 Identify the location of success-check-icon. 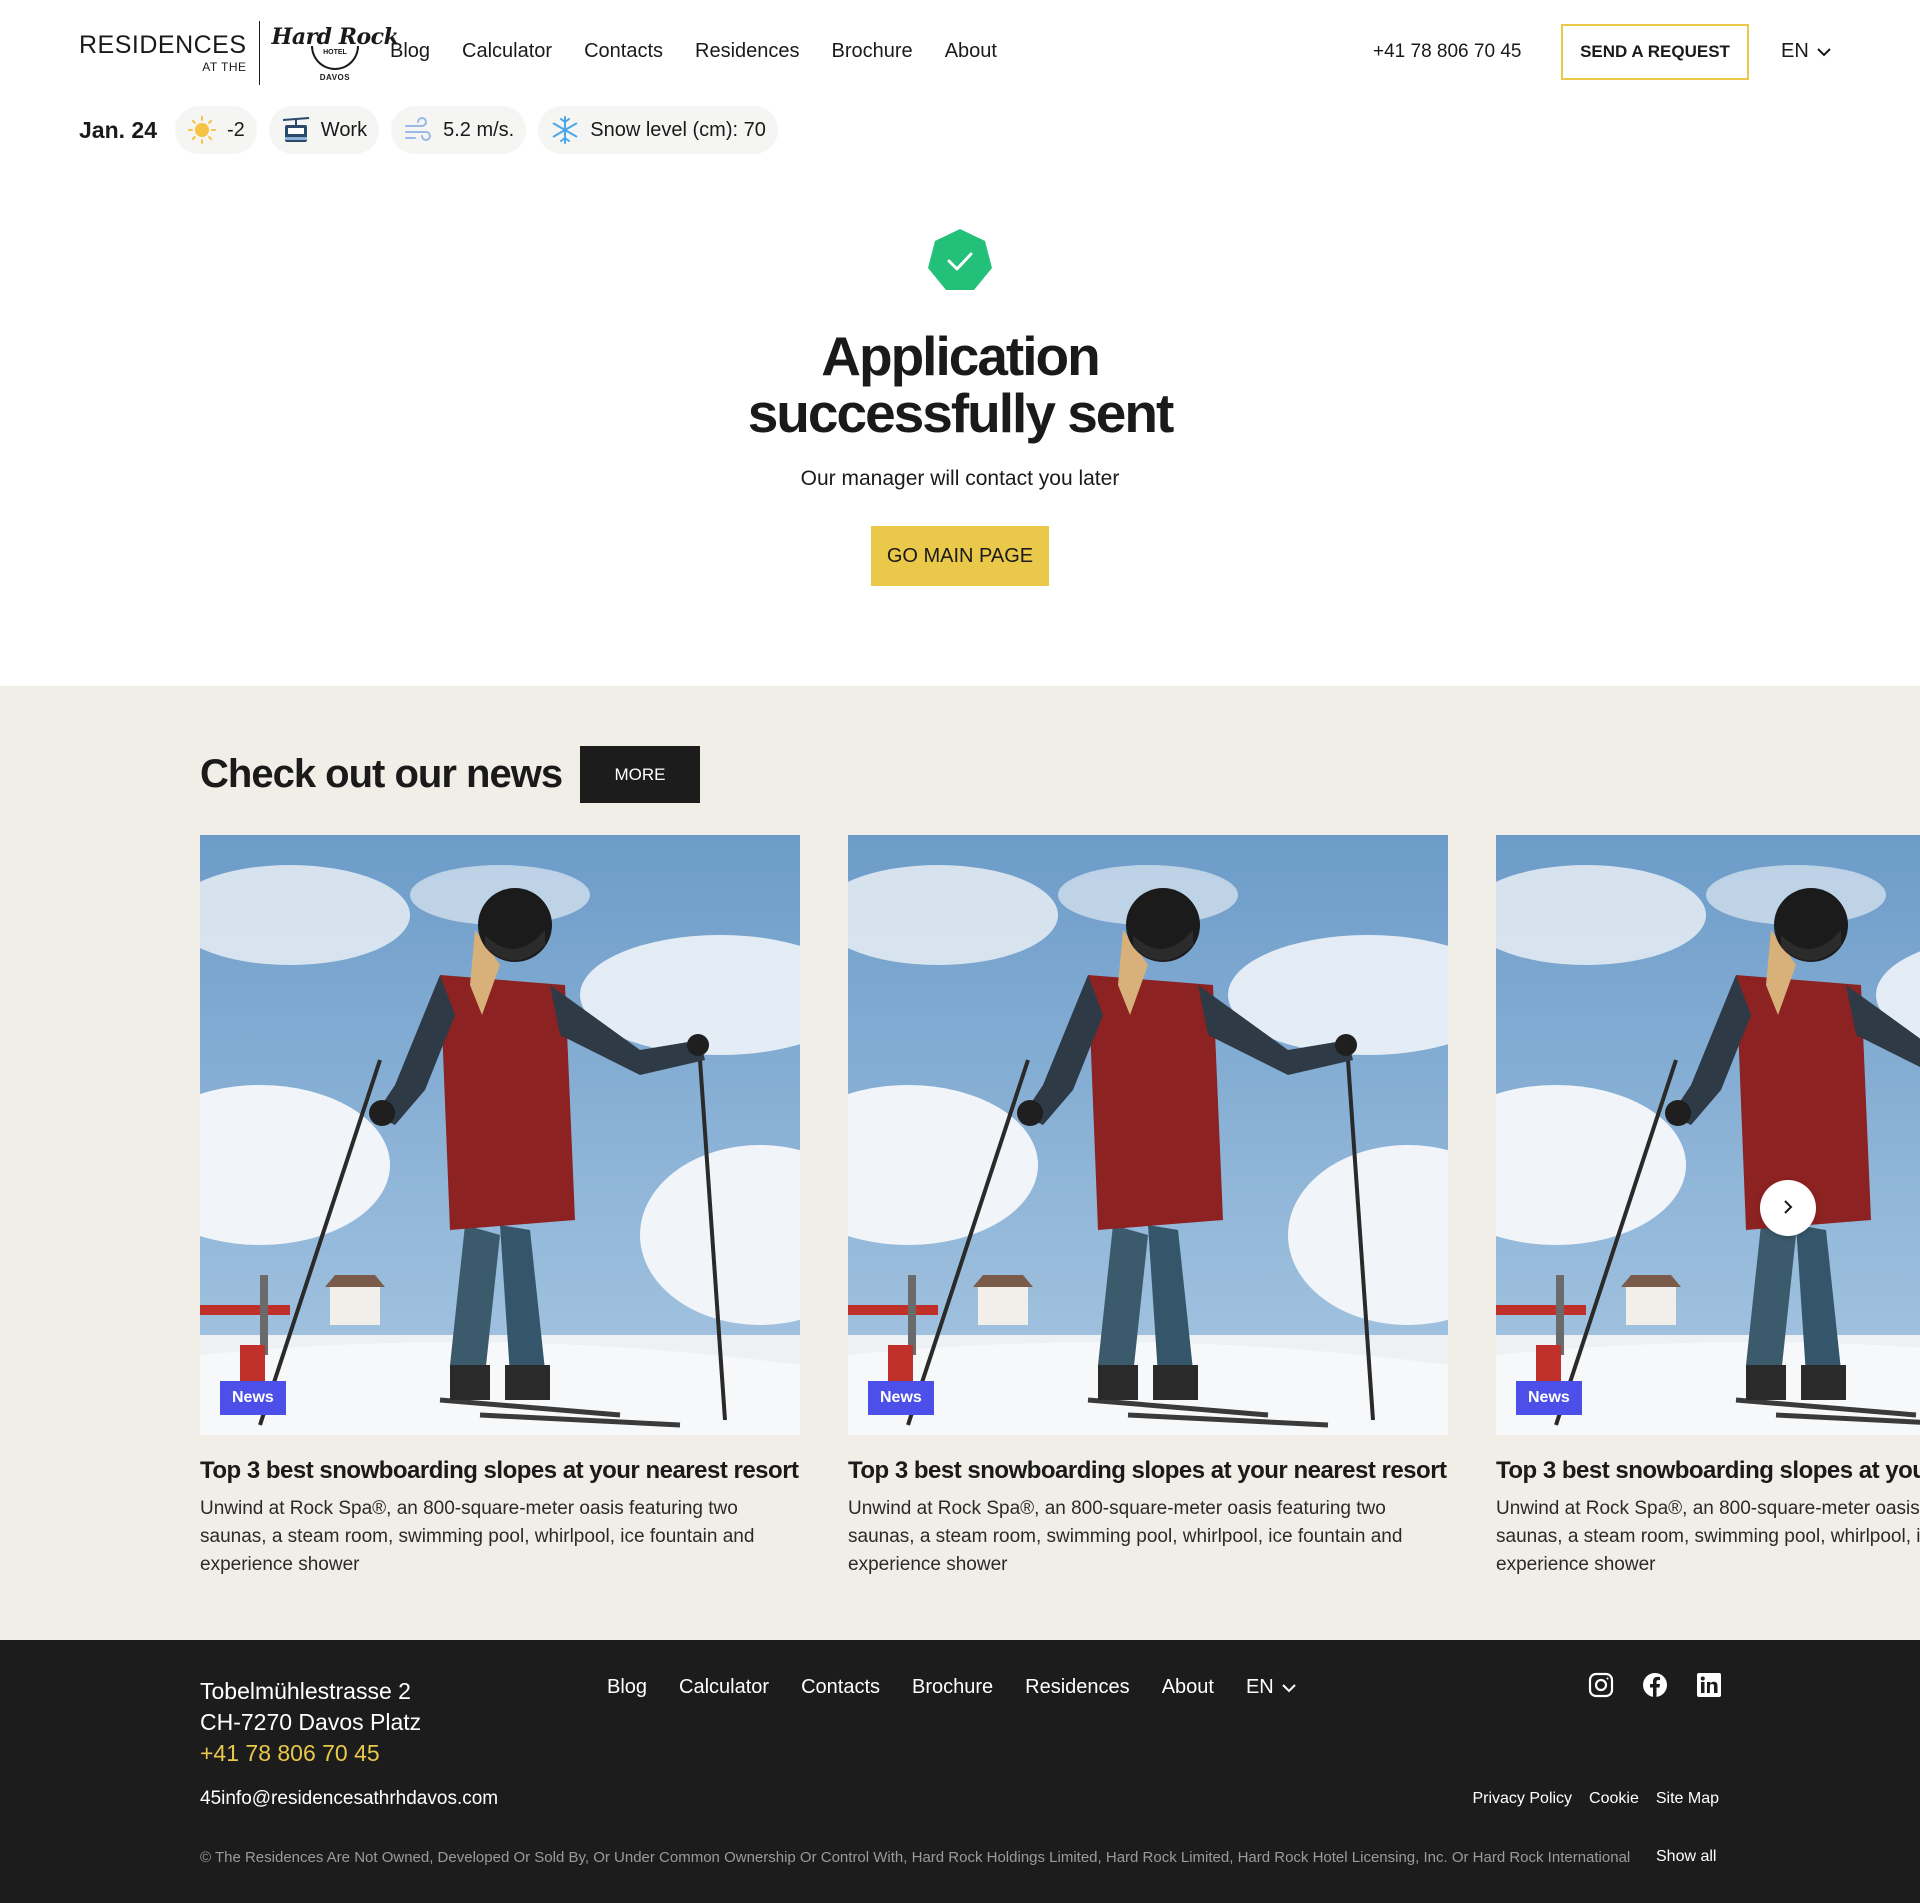
(960, 261).